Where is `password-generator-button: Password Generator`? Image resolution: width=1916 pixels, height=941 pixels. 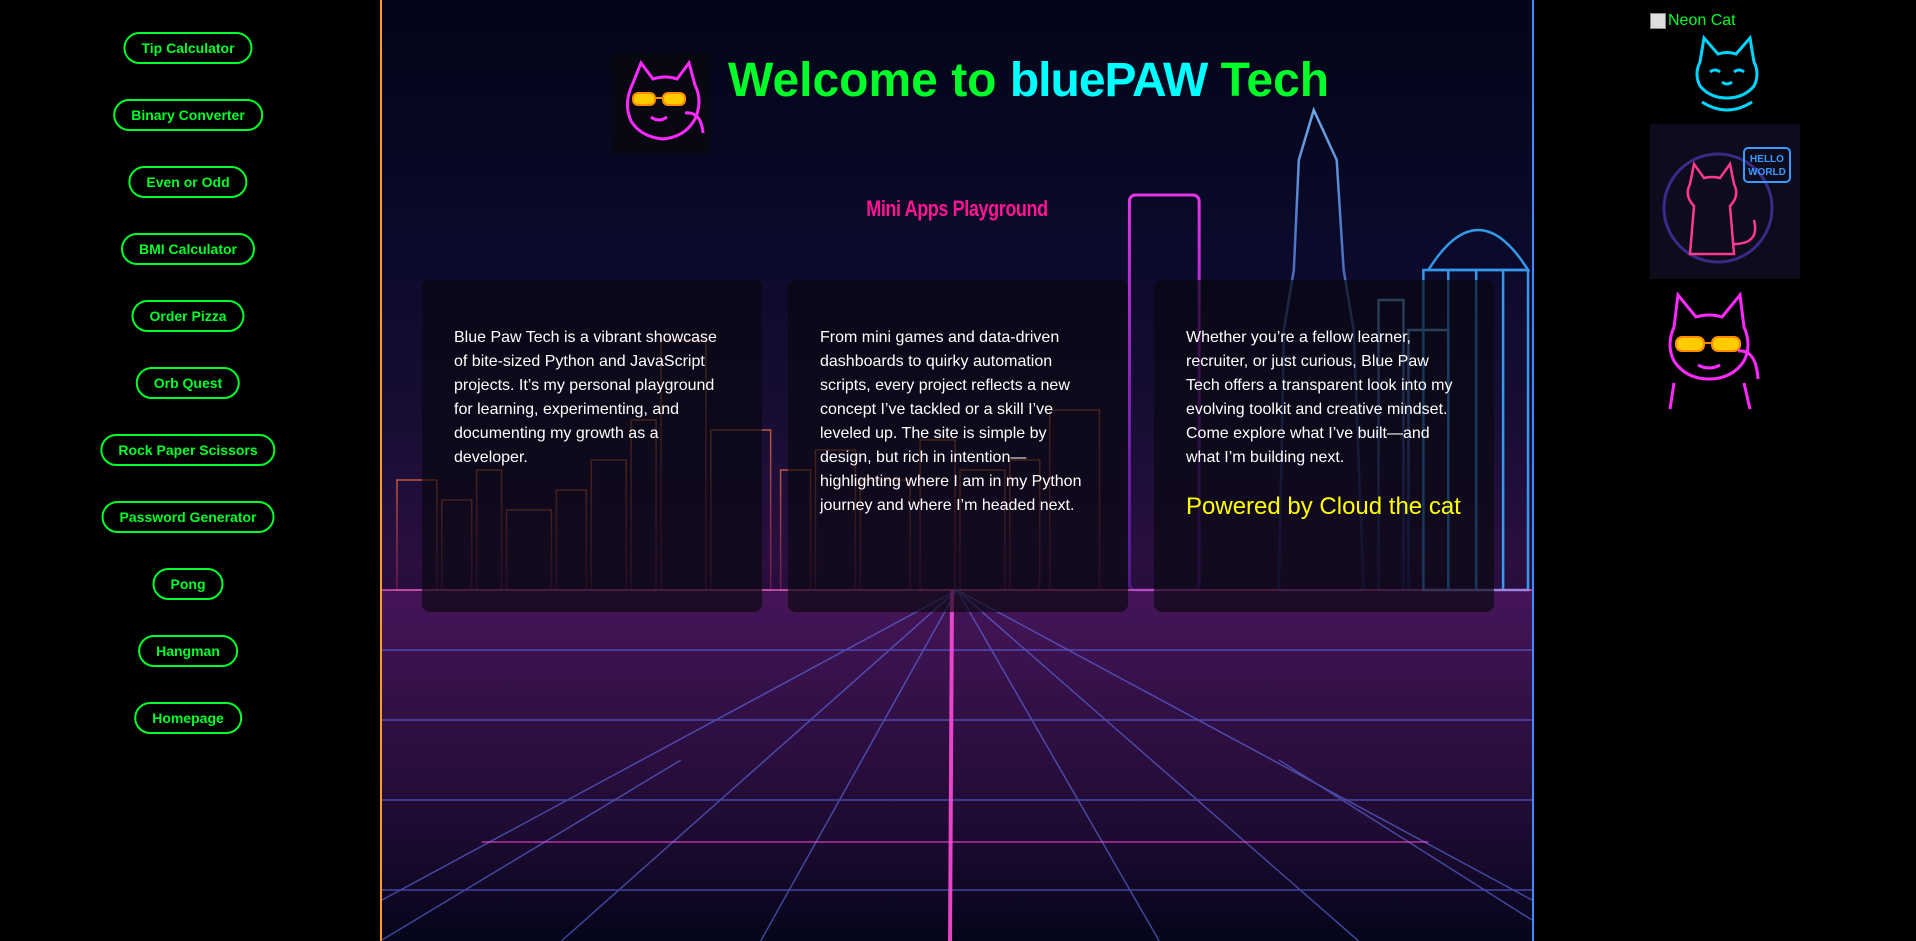 password-generator-button: Password Generator is located at coordinates (188, 517).